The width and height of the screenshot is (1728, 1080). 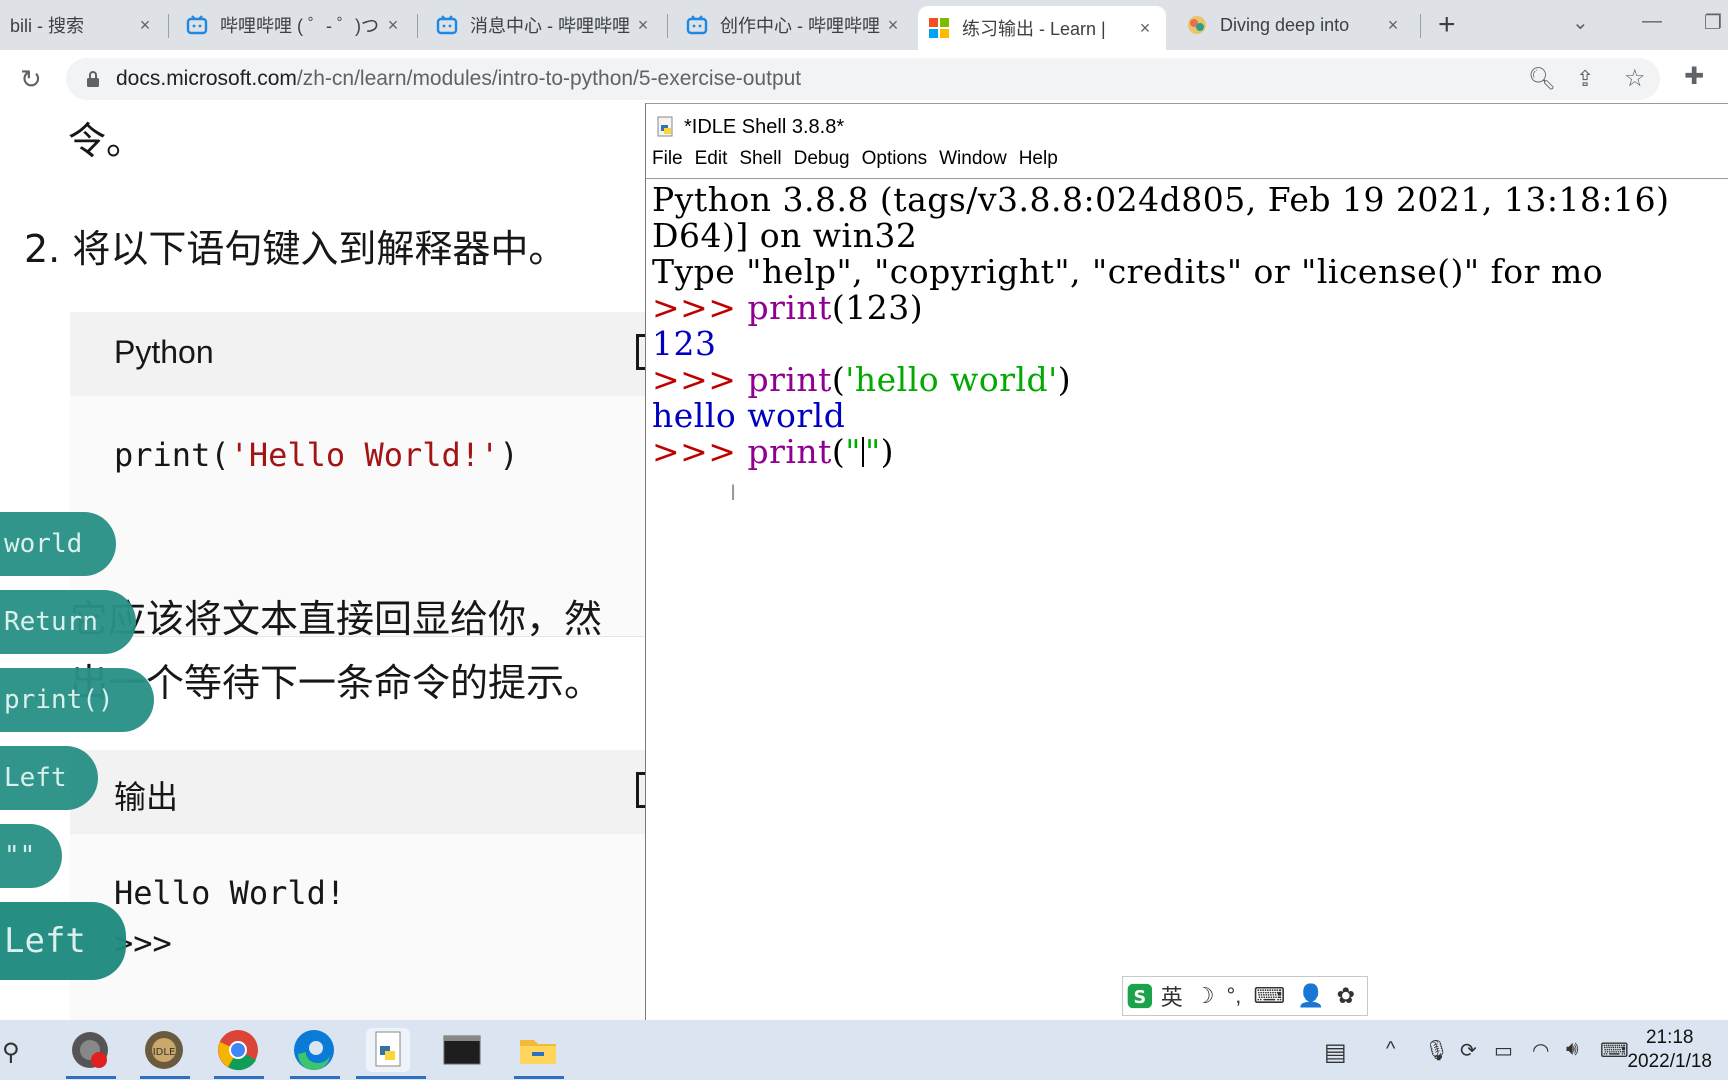 What do you see at coordinates (462, 1050) in the screenshot?
I see `terminal-app-icon` at bounding box center [462, 1050].